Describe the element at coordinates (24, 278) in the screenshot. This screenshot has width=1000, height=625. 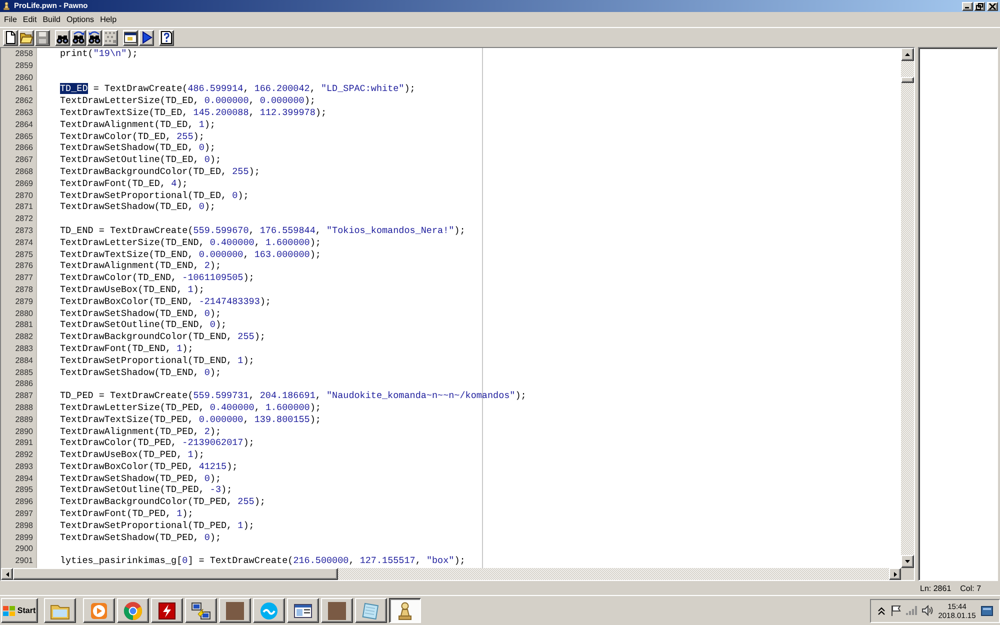
I see `line-number: 2877` at that location.